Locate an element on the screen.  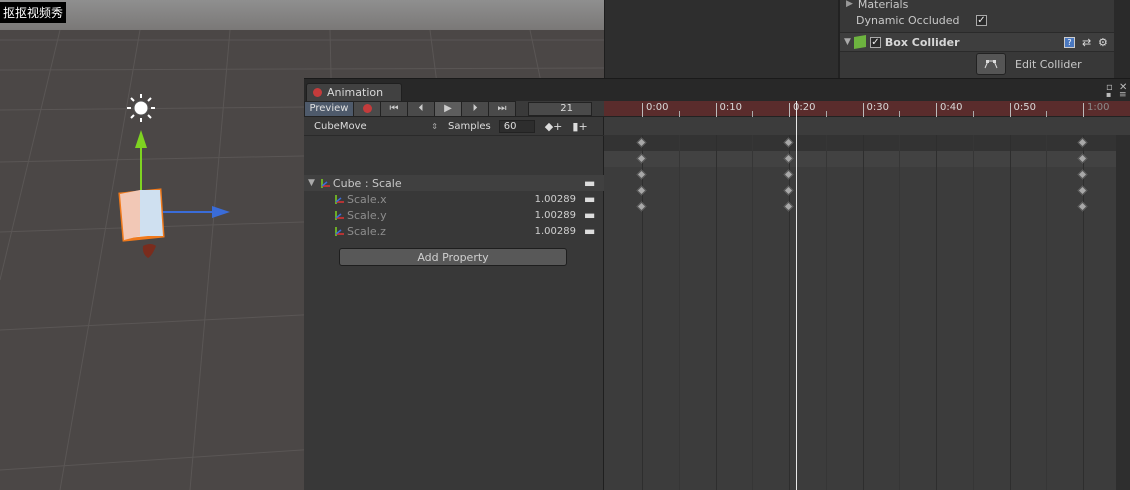
property-row-scale-y: Scale.y 1.00289 ▬ is located at coordinates (454, 215).